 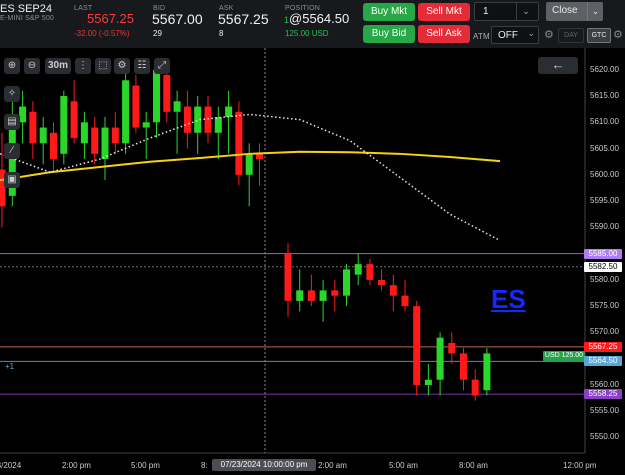 What do you see at coordinates (122, 66) in the screenshot?
I see `settings-icon: ⚙` at bounding box center [122, 66].